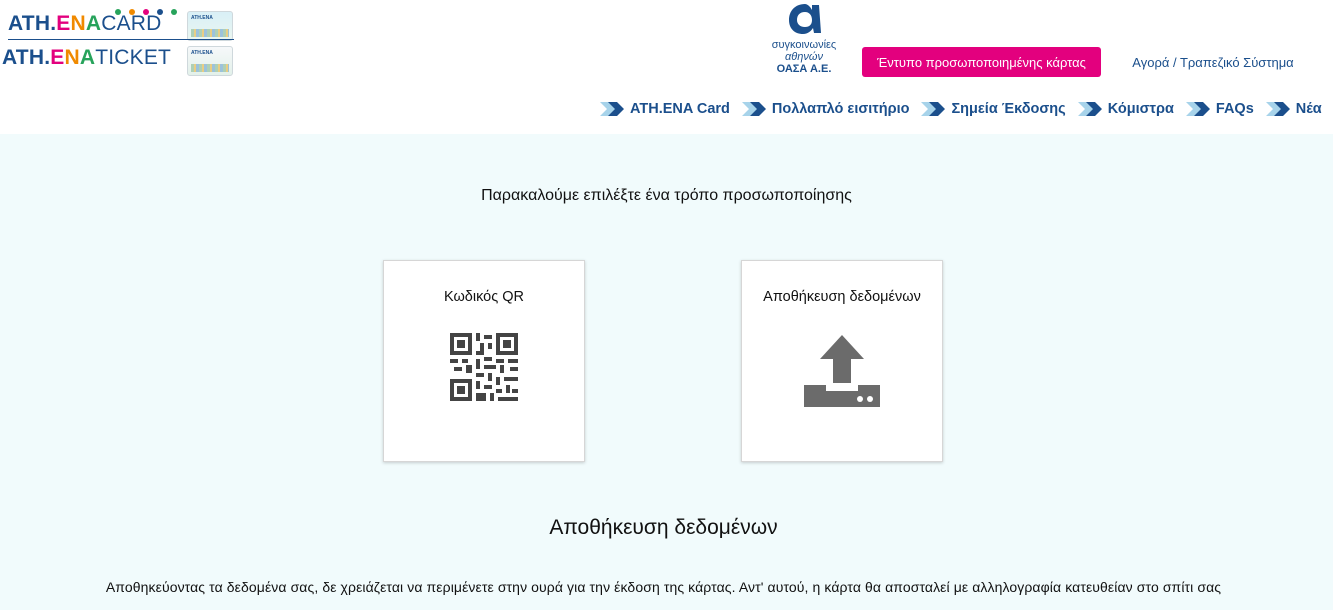 This screenshot has width=1333, height=610. I want to click on data-storage-option: Αποθήκευση δεδομένων, so click(842, 361).